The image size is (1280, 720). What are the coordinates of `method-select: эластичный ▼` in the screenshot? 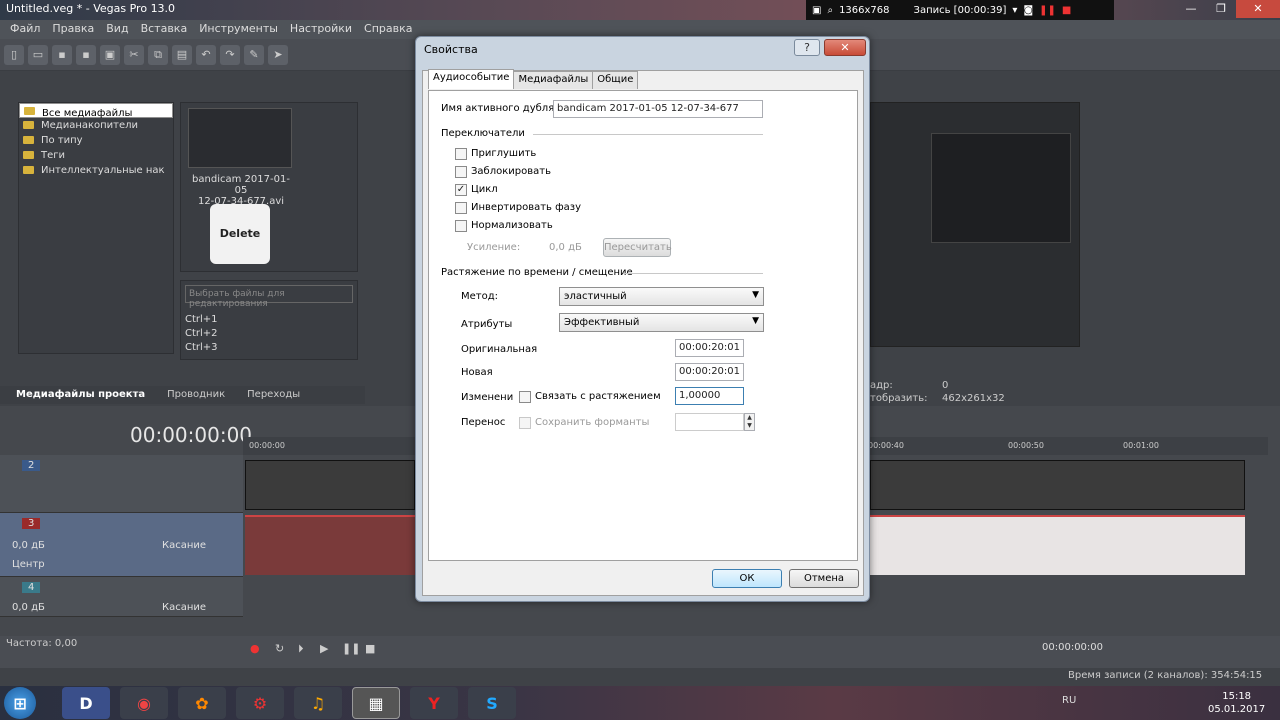 It's located at (661, 296).